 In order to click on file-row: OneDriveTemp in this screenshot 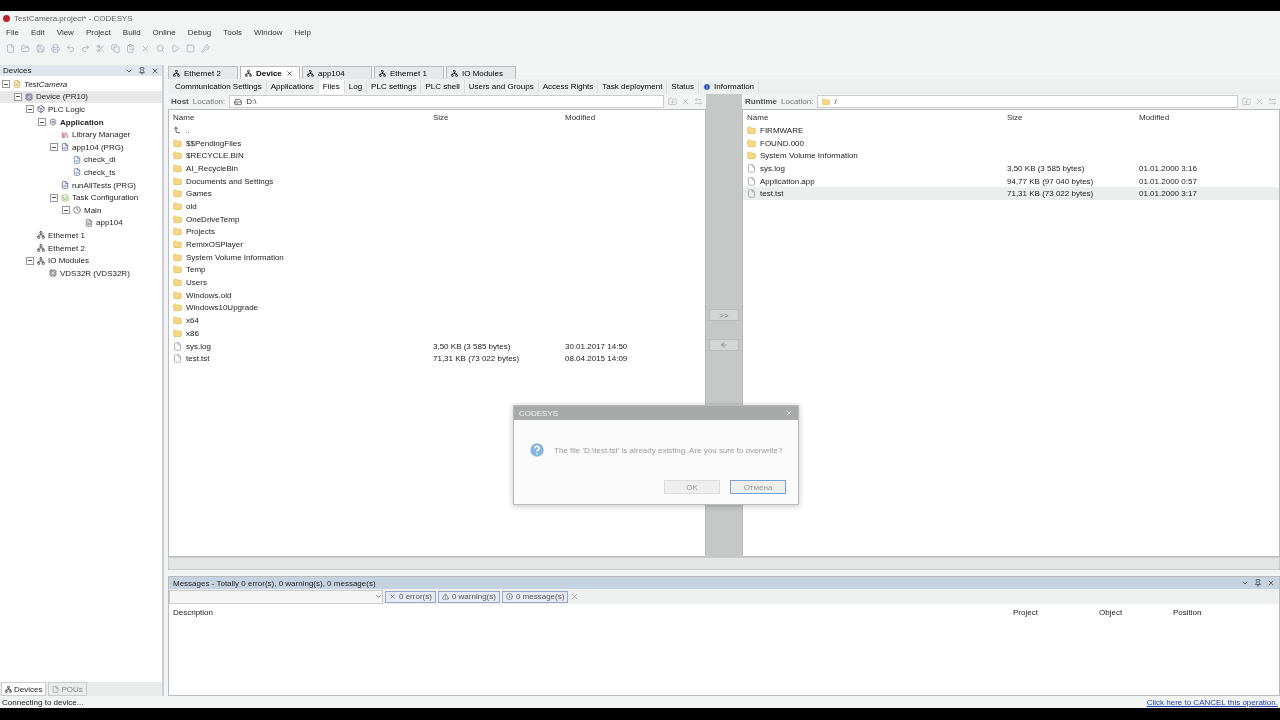, I will do `click(437, 219)`.